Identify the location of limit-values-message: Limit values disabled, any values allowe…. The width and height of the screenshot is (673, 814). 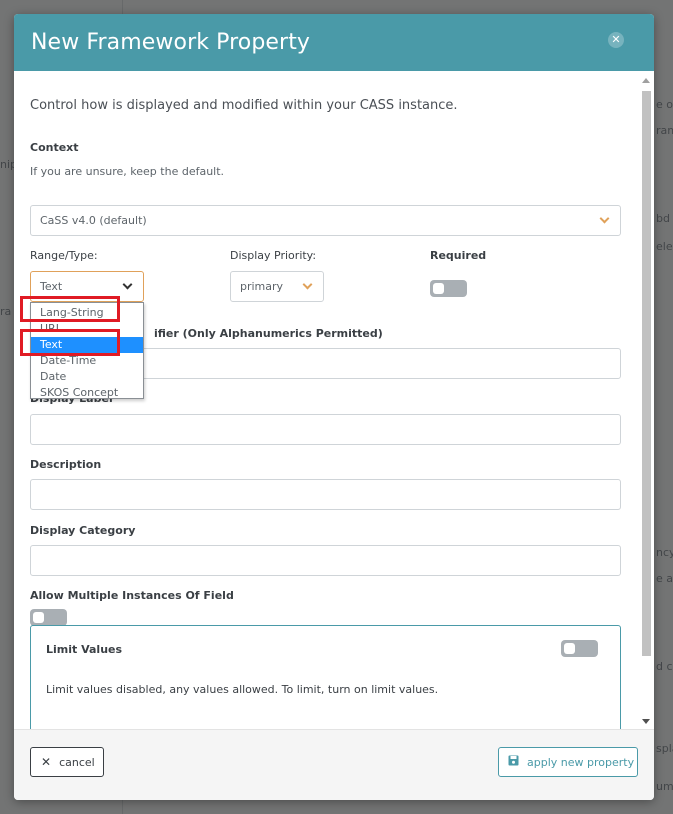
(242, 689).